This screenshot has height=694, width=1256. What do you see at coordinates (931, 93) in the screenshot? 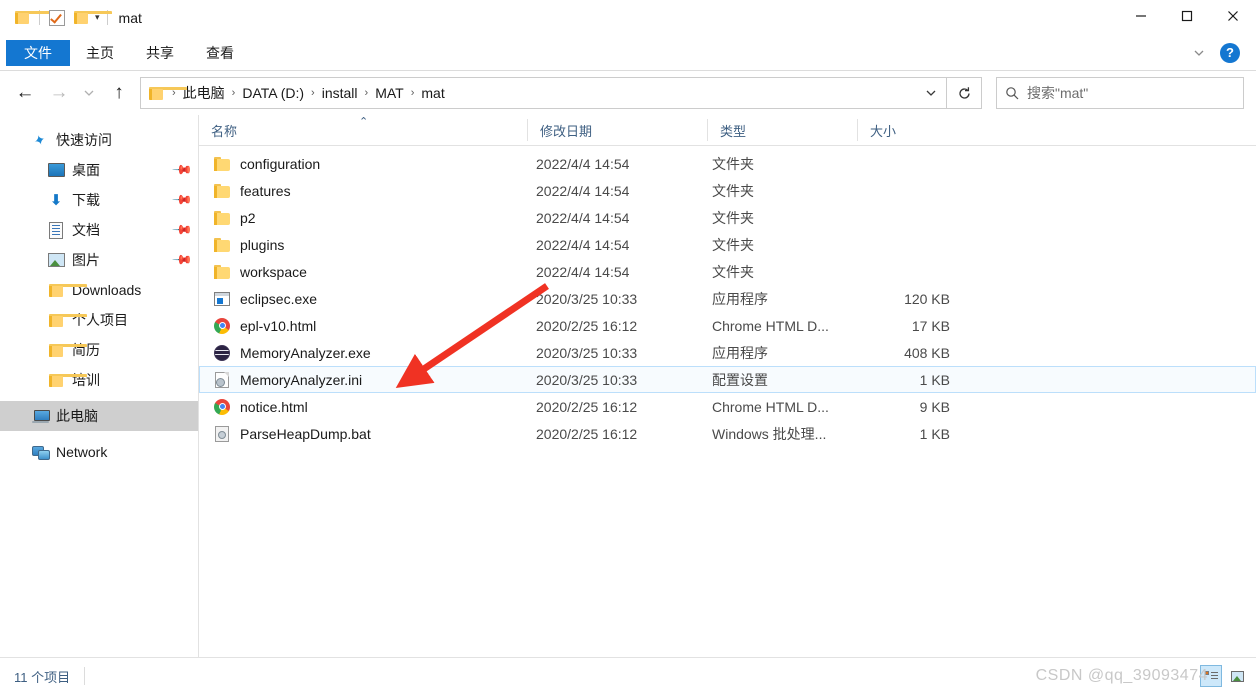
I see `address-dropdown-icon` at bounding box center [931, 93].